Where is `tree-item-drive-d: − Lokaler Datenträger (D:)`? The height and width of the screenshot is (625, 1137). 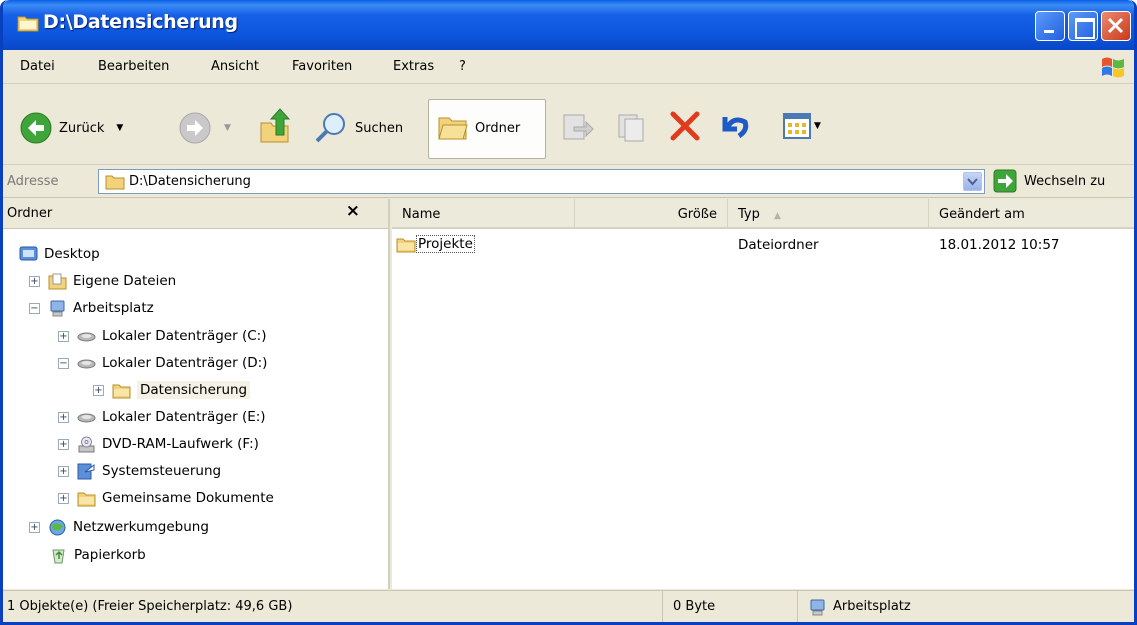 tree-item-drive-d: − Lokaler Datenträger (D:) is located at coordinates (162, 363).